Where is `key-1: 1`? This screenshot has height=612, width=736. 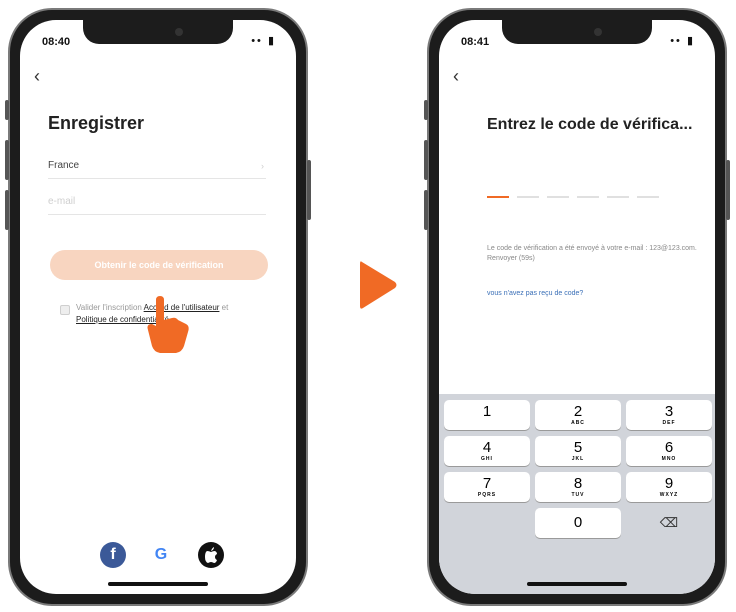
key-1: 1 is located at coordinates (487, 415).